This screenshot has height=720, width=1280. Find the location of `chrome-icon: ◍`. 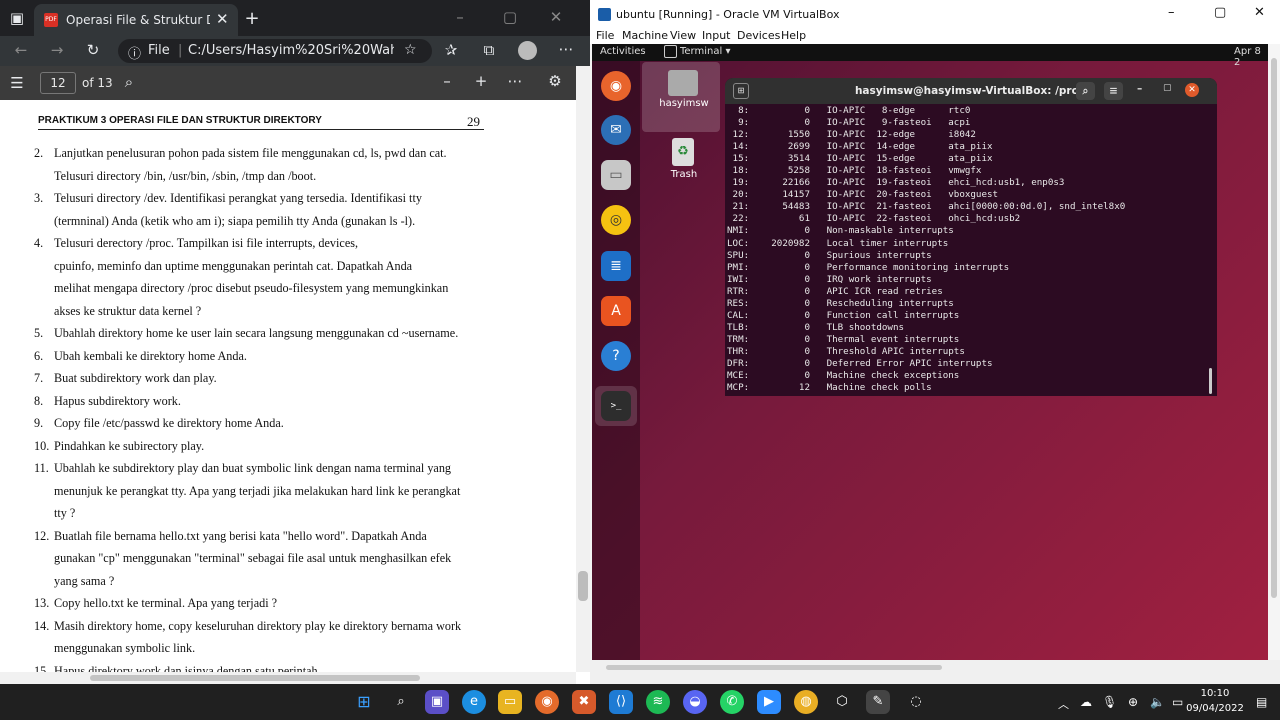

chrome-icon: ◍ is located at coordinates (806, 702).